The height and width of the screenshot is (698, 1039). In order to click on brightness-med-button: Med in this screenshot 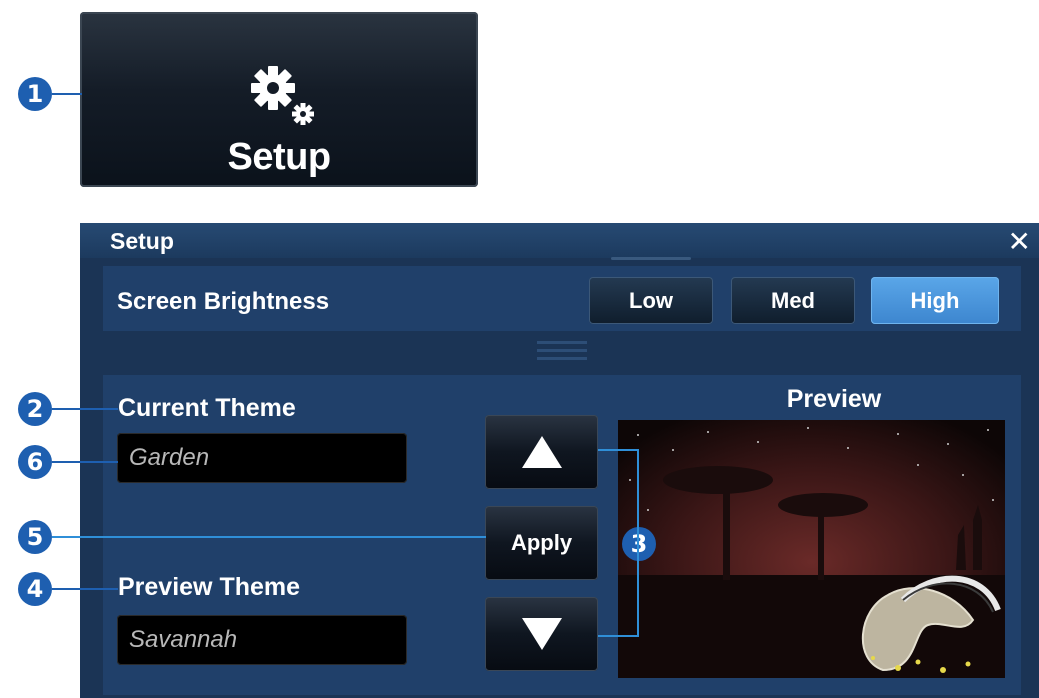, I will do `click(793, 300)`.